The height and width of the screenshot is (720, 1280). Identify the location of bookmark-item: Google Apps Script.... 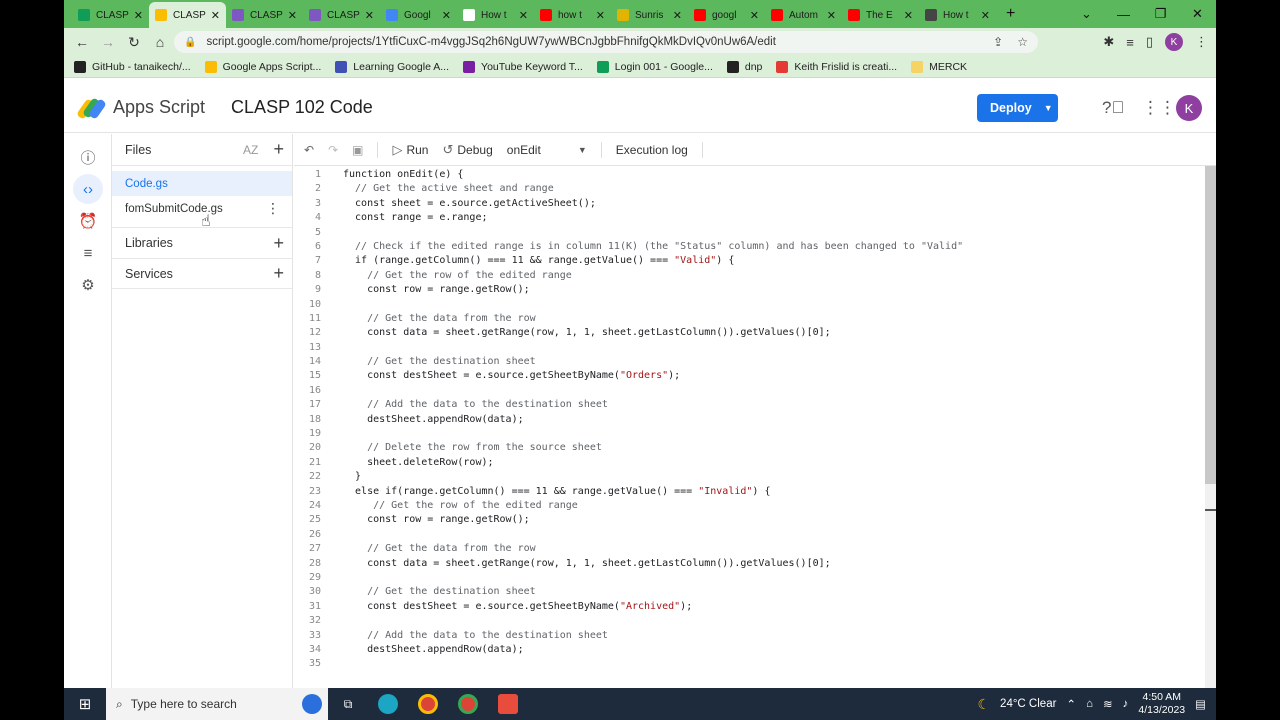
(262, 66).